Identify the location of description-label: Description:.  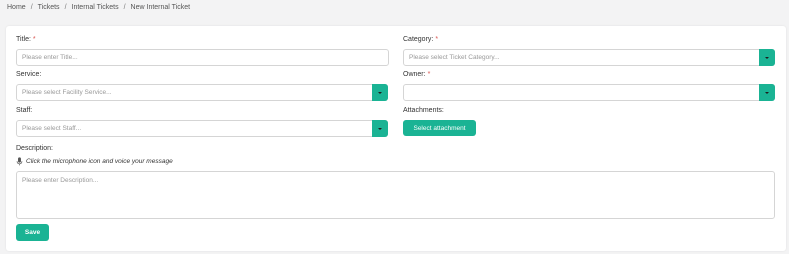
(34, 148).